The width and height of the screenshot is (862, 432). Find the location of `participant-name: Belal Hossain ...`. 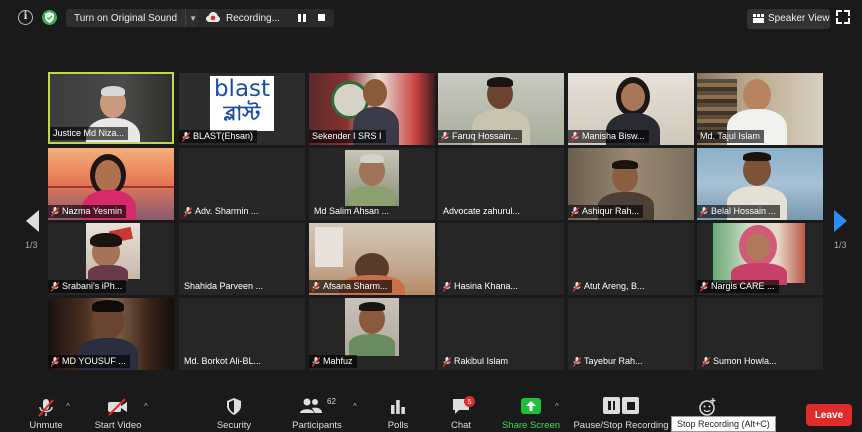

participant-name: Belal Hossain ... is located at coordinates (739, 211).